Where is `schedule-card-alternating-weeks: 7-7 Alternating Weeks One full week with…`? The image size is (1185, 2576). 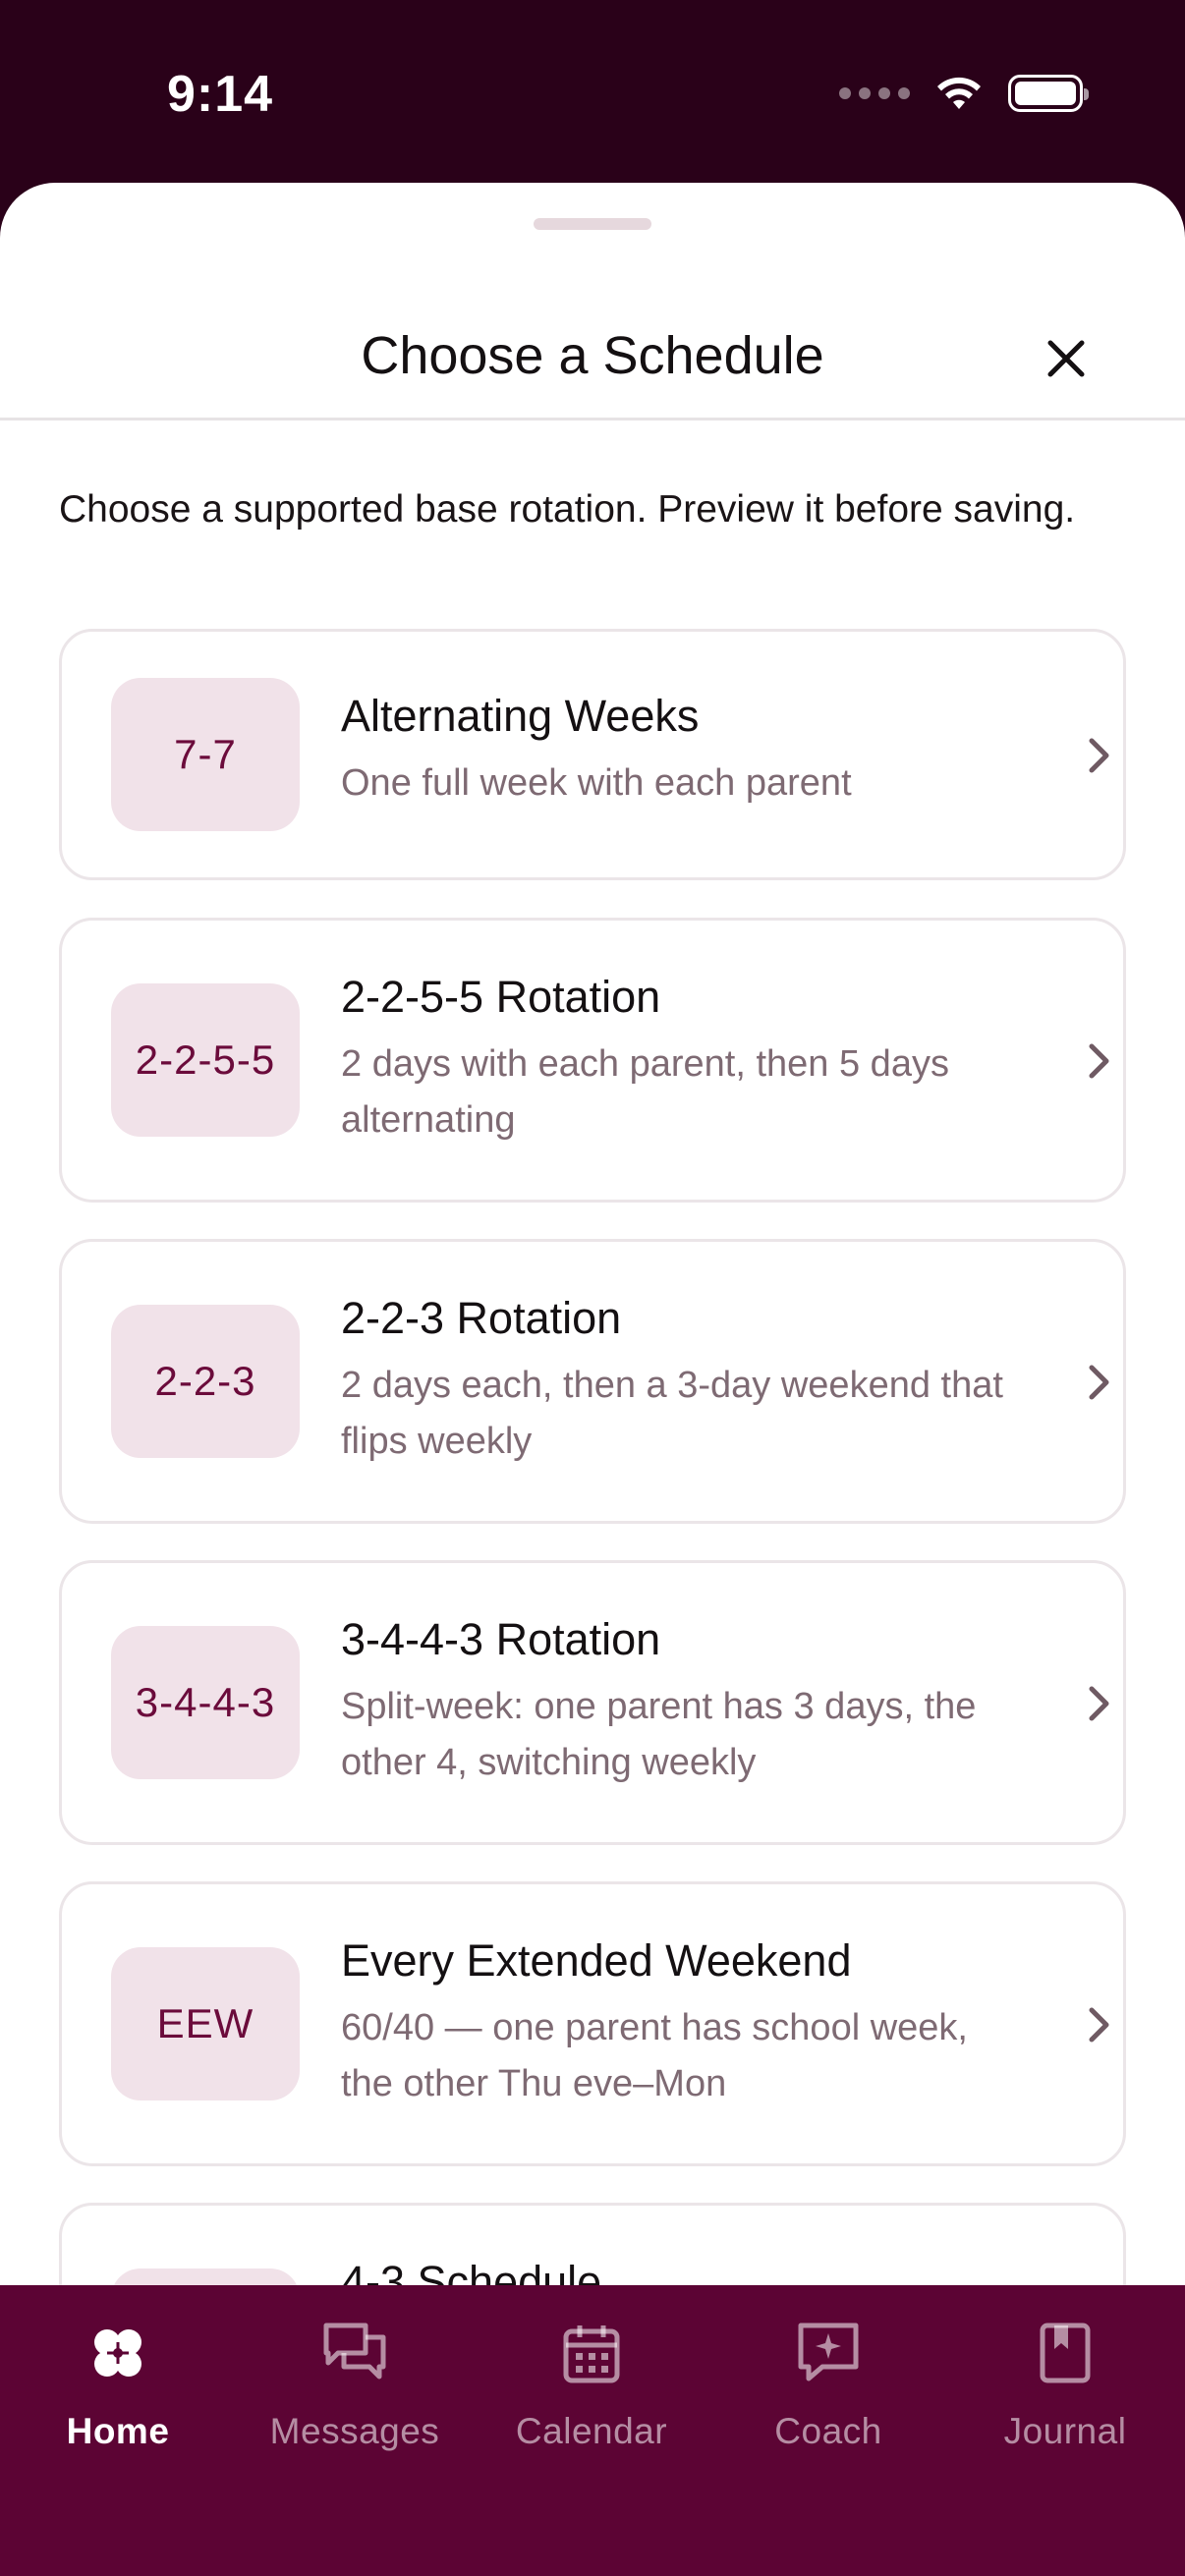
schedule-card-alternating-weeks: 7-7 Alternating Weeks One full week with… is located at coordinates (592, 754).